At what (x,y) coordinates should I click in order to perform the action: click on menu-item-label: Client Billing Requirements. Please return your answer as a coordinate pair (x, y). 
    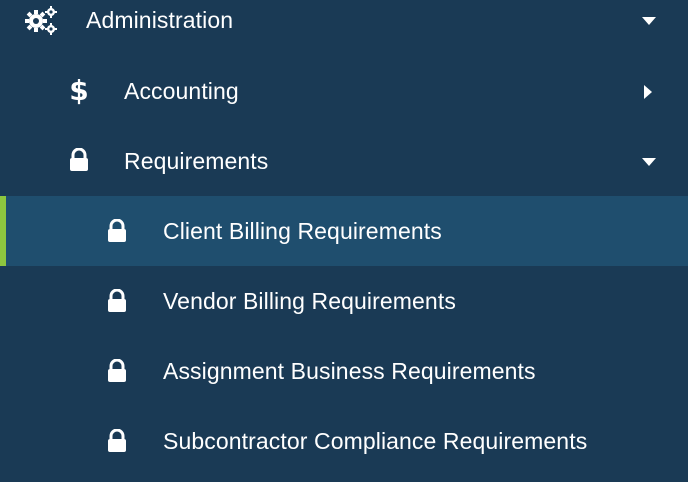
    Looking at the image, I should click on (302, 231).